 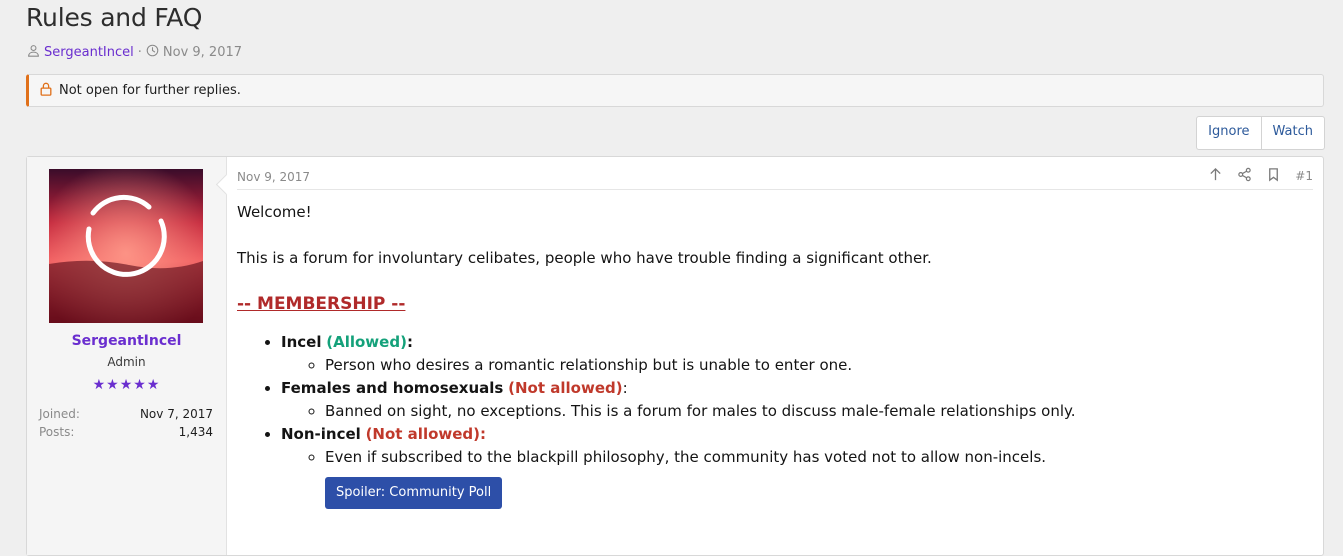 I want to click on welcome-text: Welcome!, so click(x=274, y=212).